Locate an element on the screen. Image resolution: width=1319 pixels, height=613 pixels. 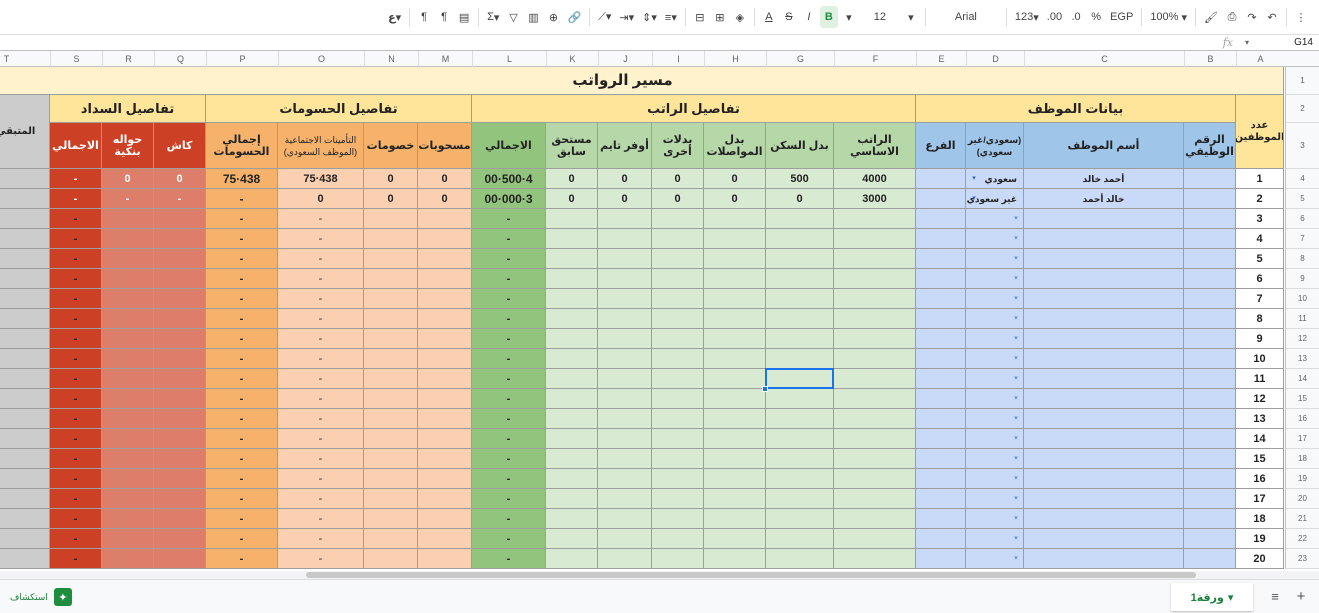
column-header: E is located at coordinates (941, 59).